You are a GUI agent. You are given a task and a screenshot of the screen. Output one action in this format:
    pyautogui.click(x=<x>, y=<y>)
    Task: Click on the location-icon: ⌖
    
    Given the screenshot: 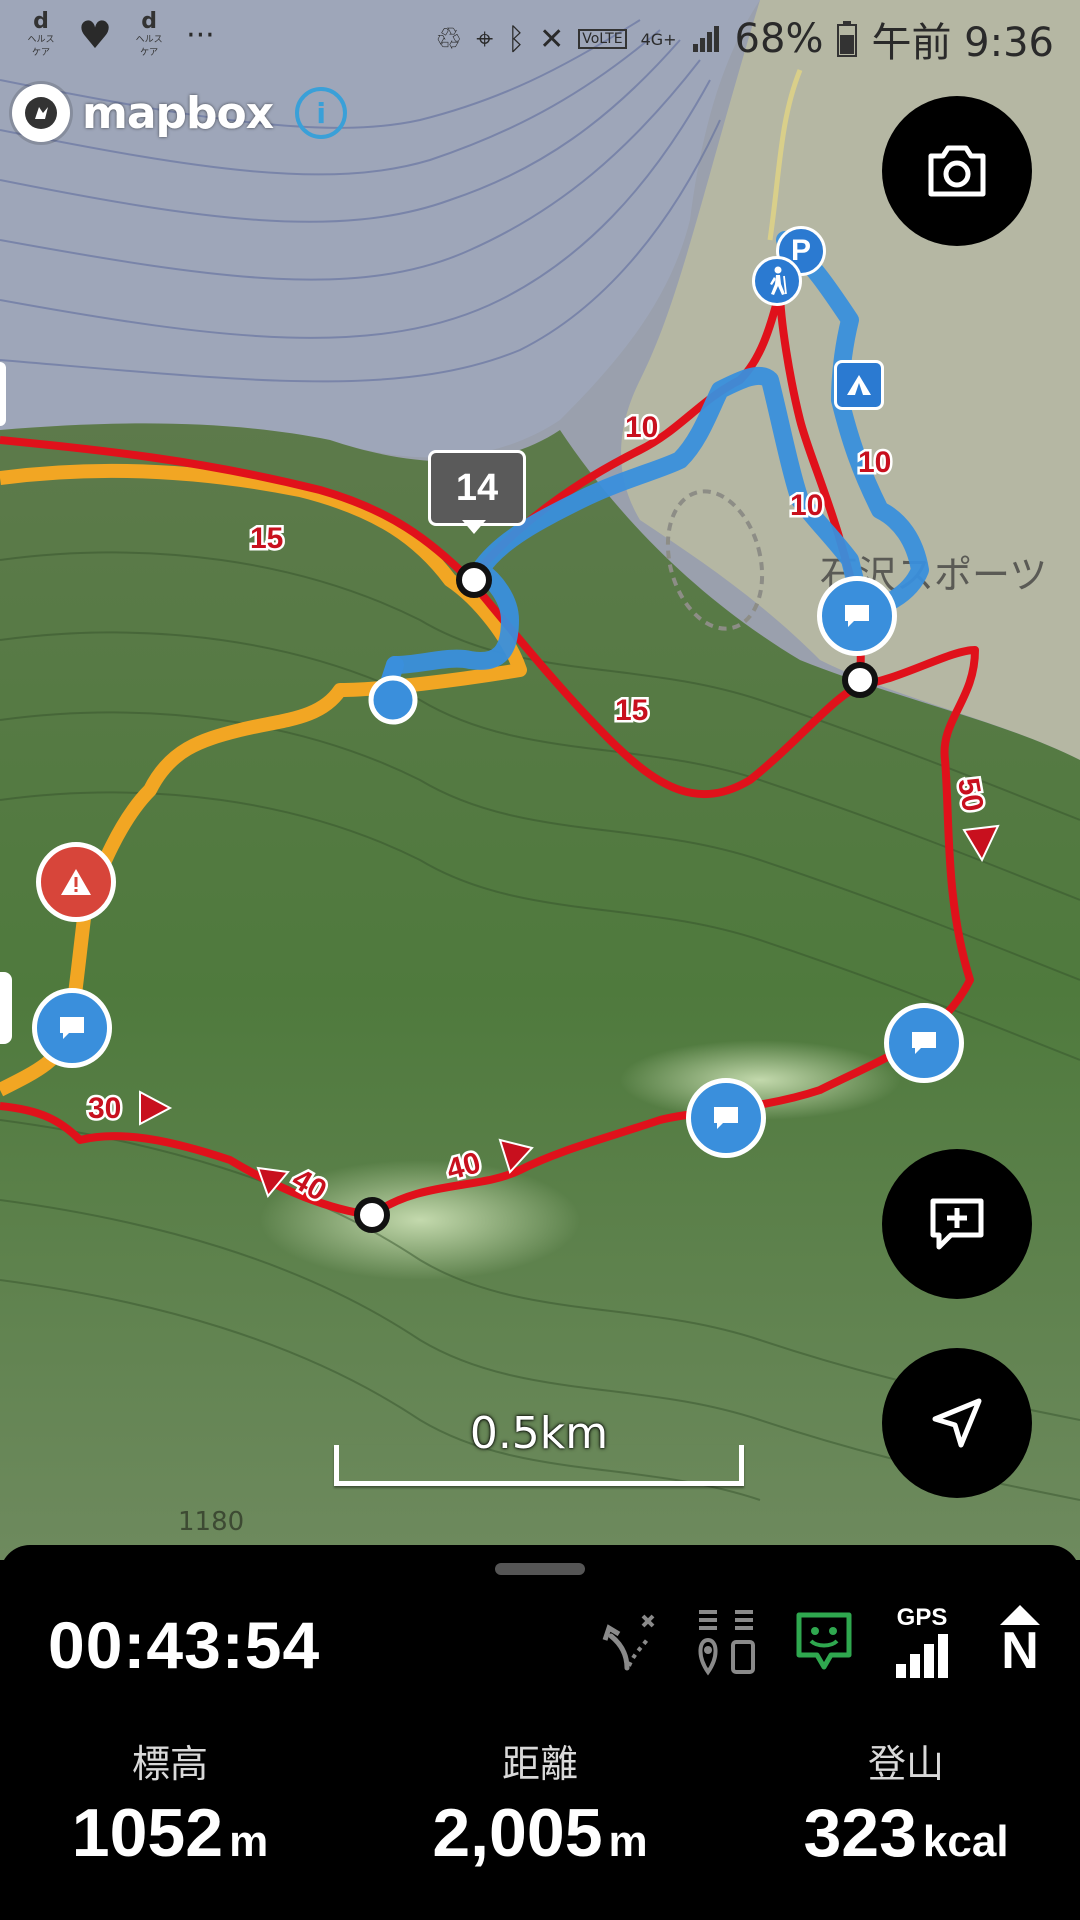 What is the action you would take?
    pyautogui.click(x=485, y=39)
    